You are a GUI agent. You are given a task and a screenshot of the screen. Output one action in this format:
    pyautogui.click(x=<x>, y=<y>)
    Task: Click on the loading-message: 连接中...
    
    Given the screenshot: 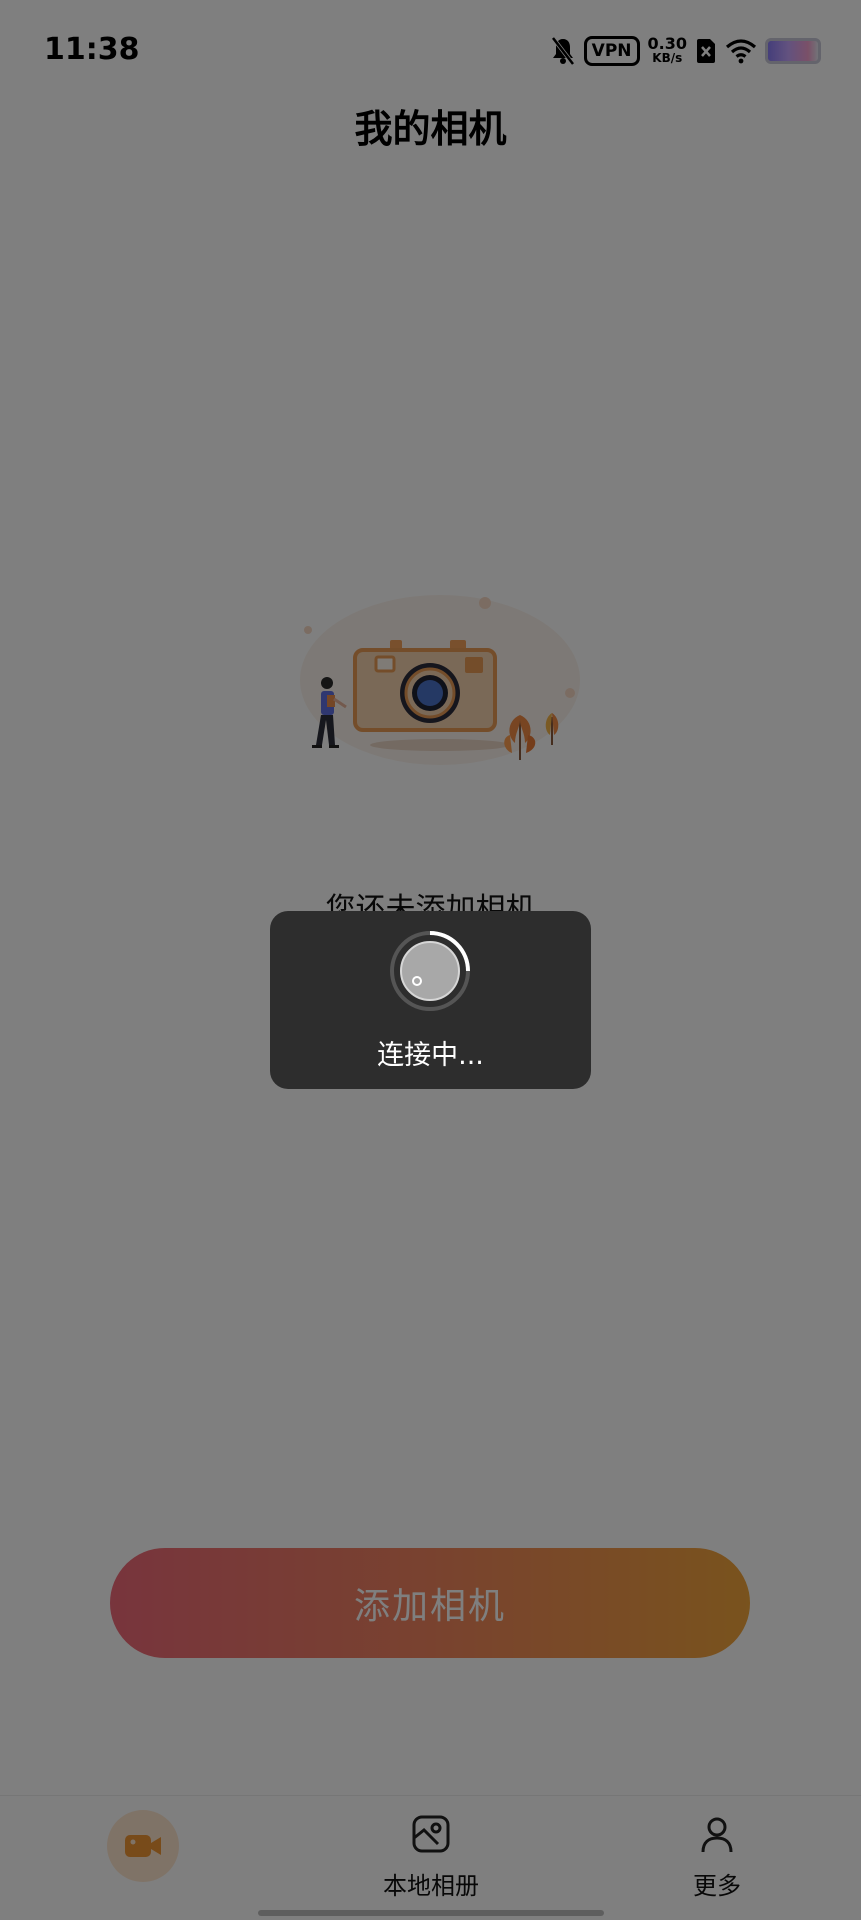 What is the action you would take?
    pyautogui.click(x=430, y=1055)
    